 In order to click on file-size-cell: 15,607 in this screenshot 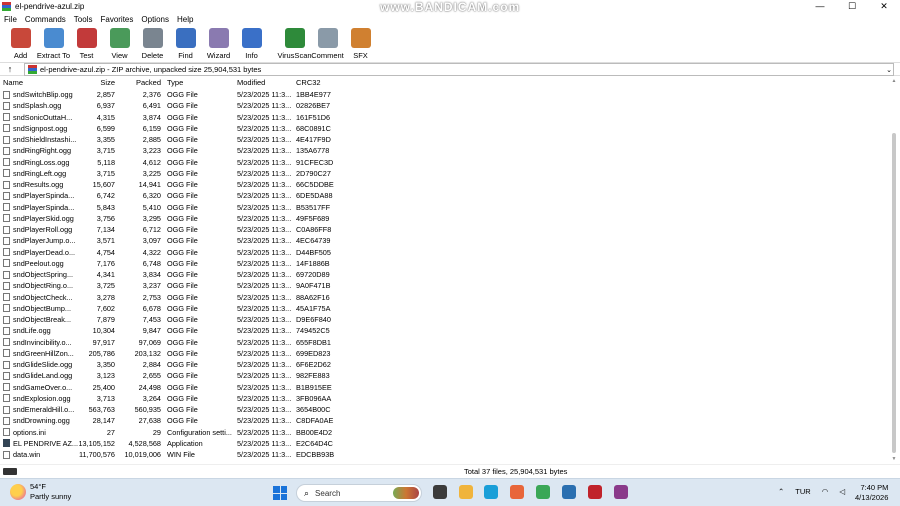, I will do `click(103, 184)`.